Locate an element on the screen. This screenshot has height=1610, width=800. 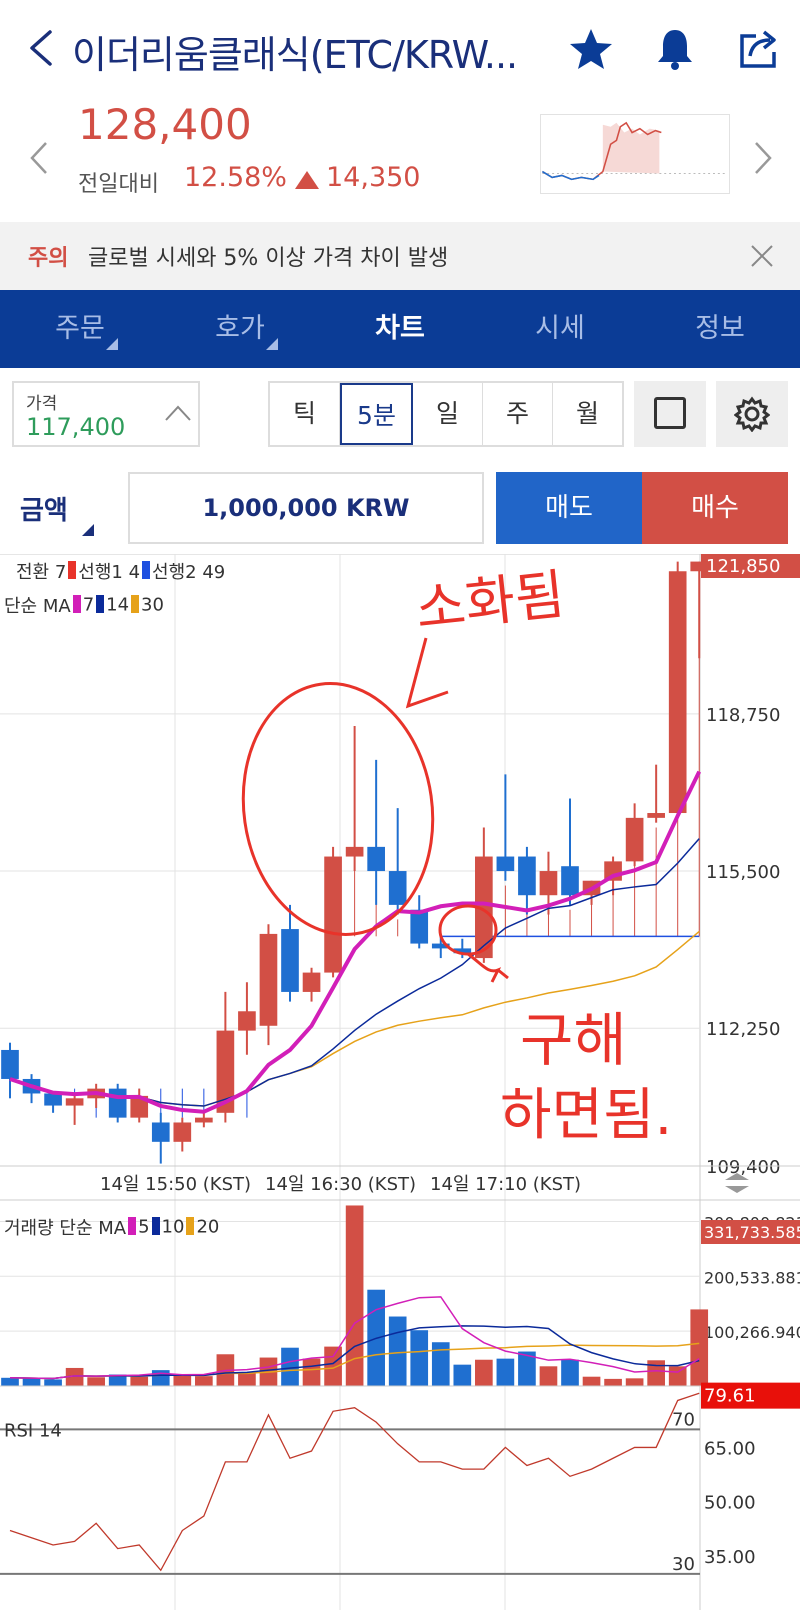
mini-price-chart is located at coordinates (635, 154).